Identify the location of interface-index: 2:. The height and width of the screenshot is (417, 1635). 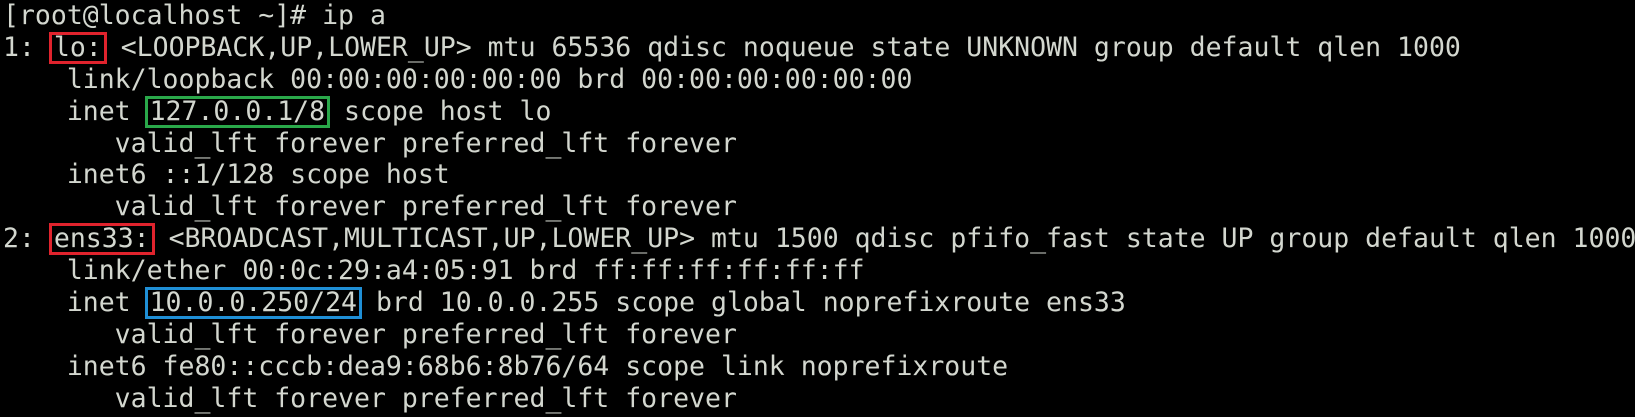
(27, 239).